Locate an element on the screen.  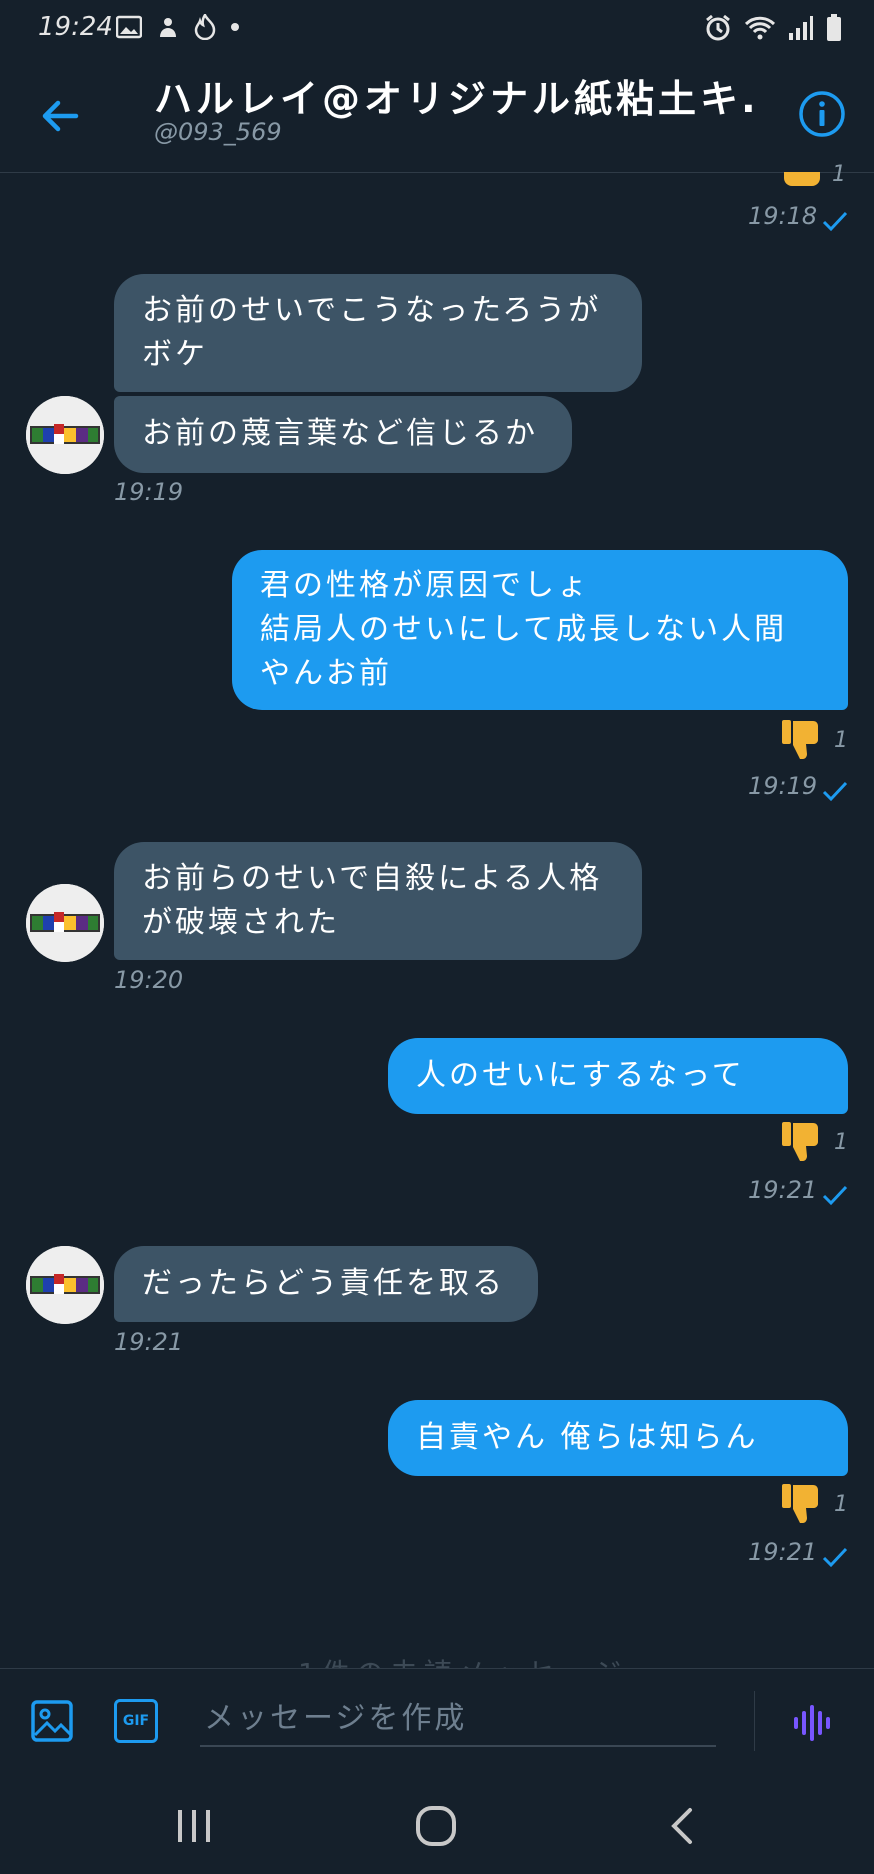
status-bar: 19:24 is located at coordinates (437, 29).